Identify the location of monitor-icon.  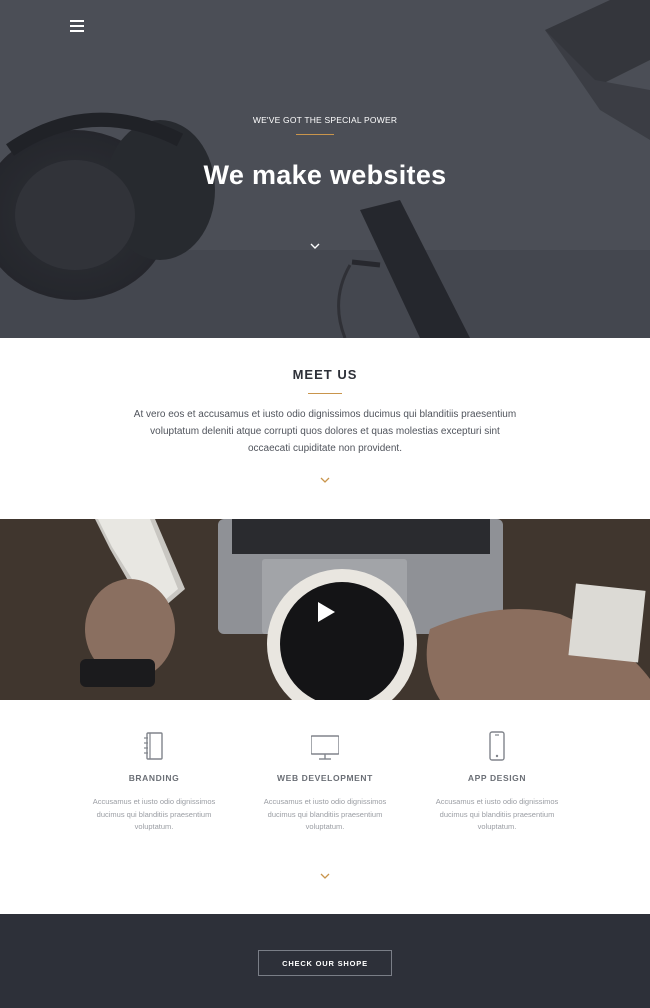
(325, 747).